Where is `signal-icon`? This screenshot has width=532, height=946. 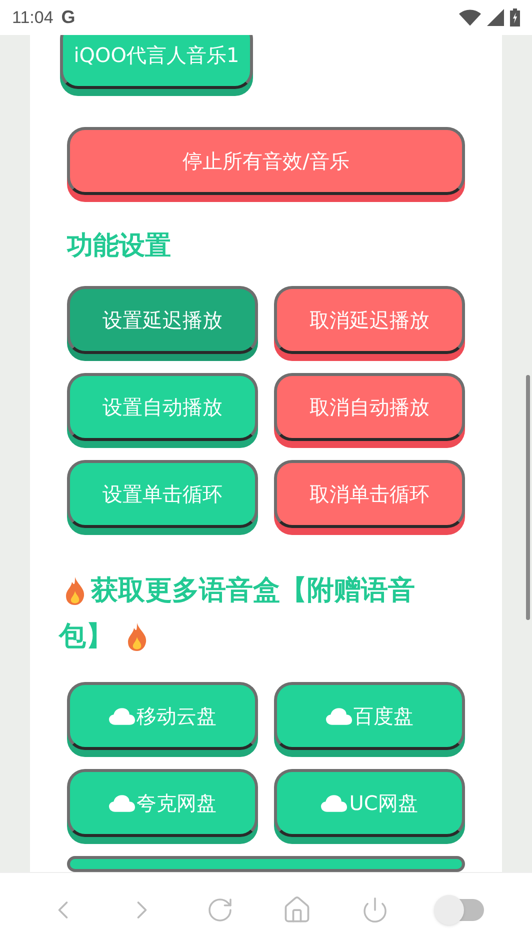
signal-icon is located at coordinates (495, 17).